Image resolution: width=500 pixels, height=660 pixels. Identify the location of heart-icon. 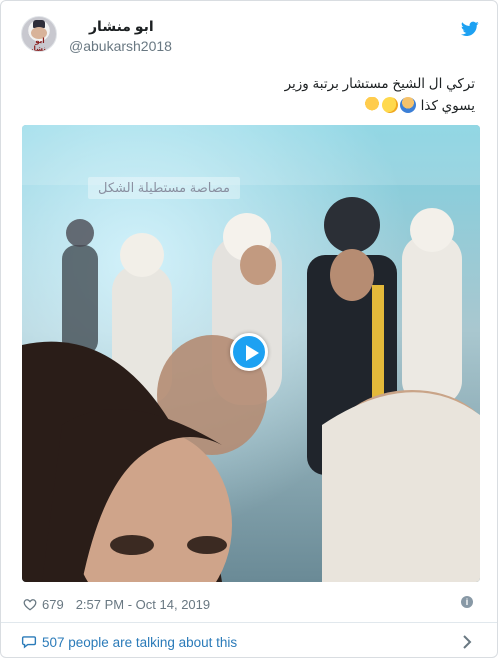
(30, 604).